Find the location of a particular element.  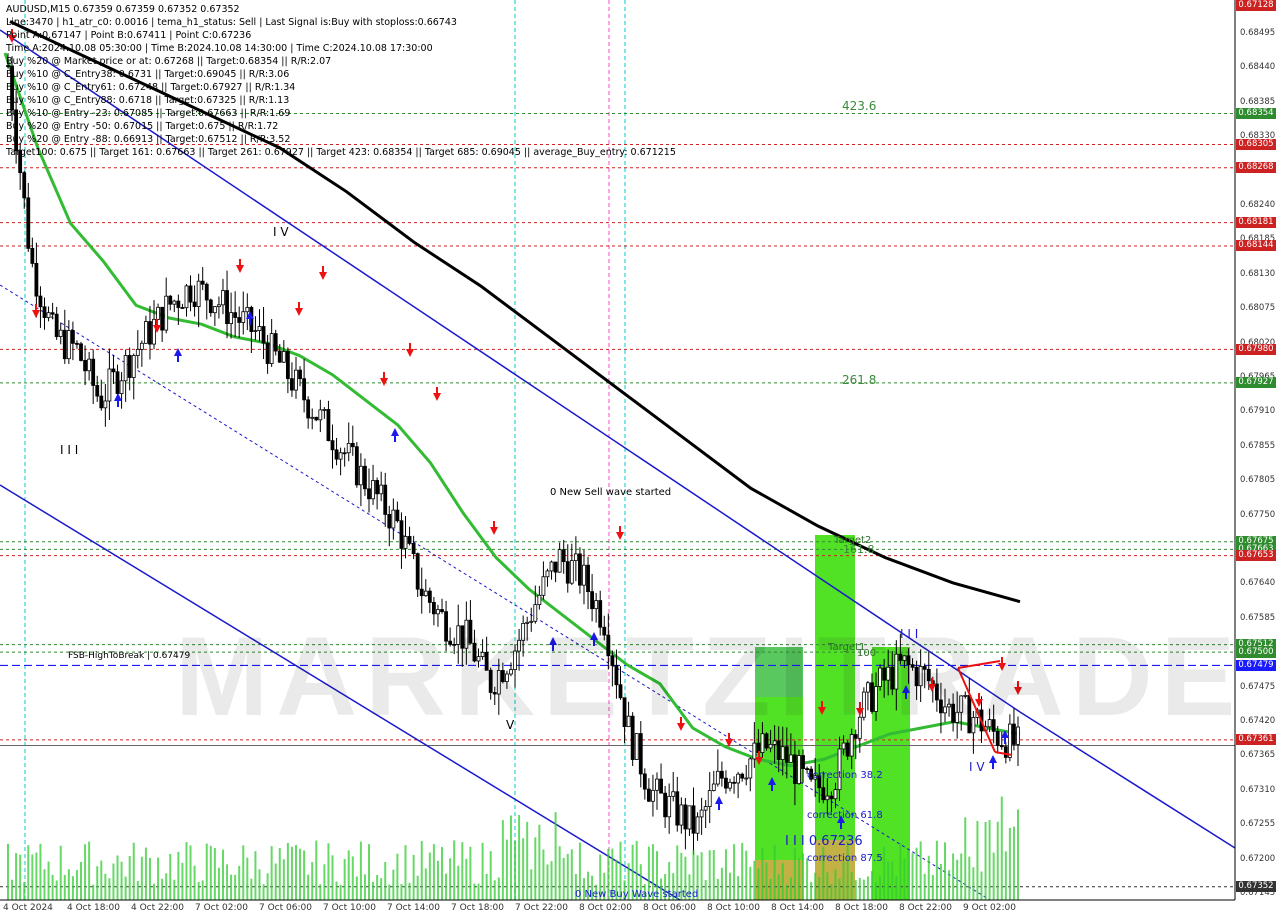

wave-iii-2-label: I I I is located at coordinates (909, 634).